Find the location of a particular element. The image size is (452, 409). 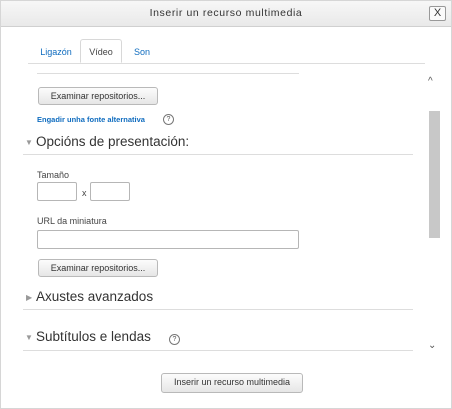

dialog-titlebar: Inserir un recurso multimedia X is located at coordinates (226, 14).